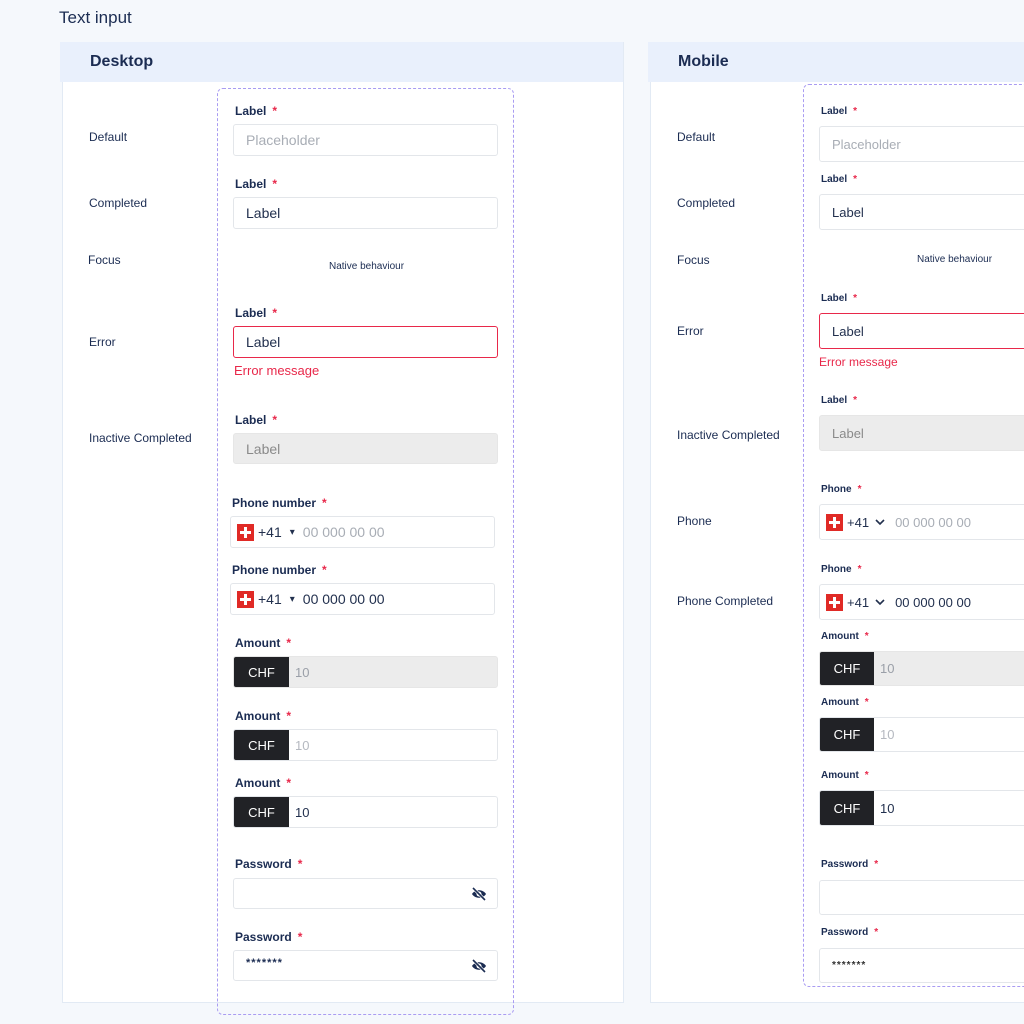 Image resolution: width=1024 pixels, height=1024 pixels. I want to click on error-message: Error message, so click(277, 370).